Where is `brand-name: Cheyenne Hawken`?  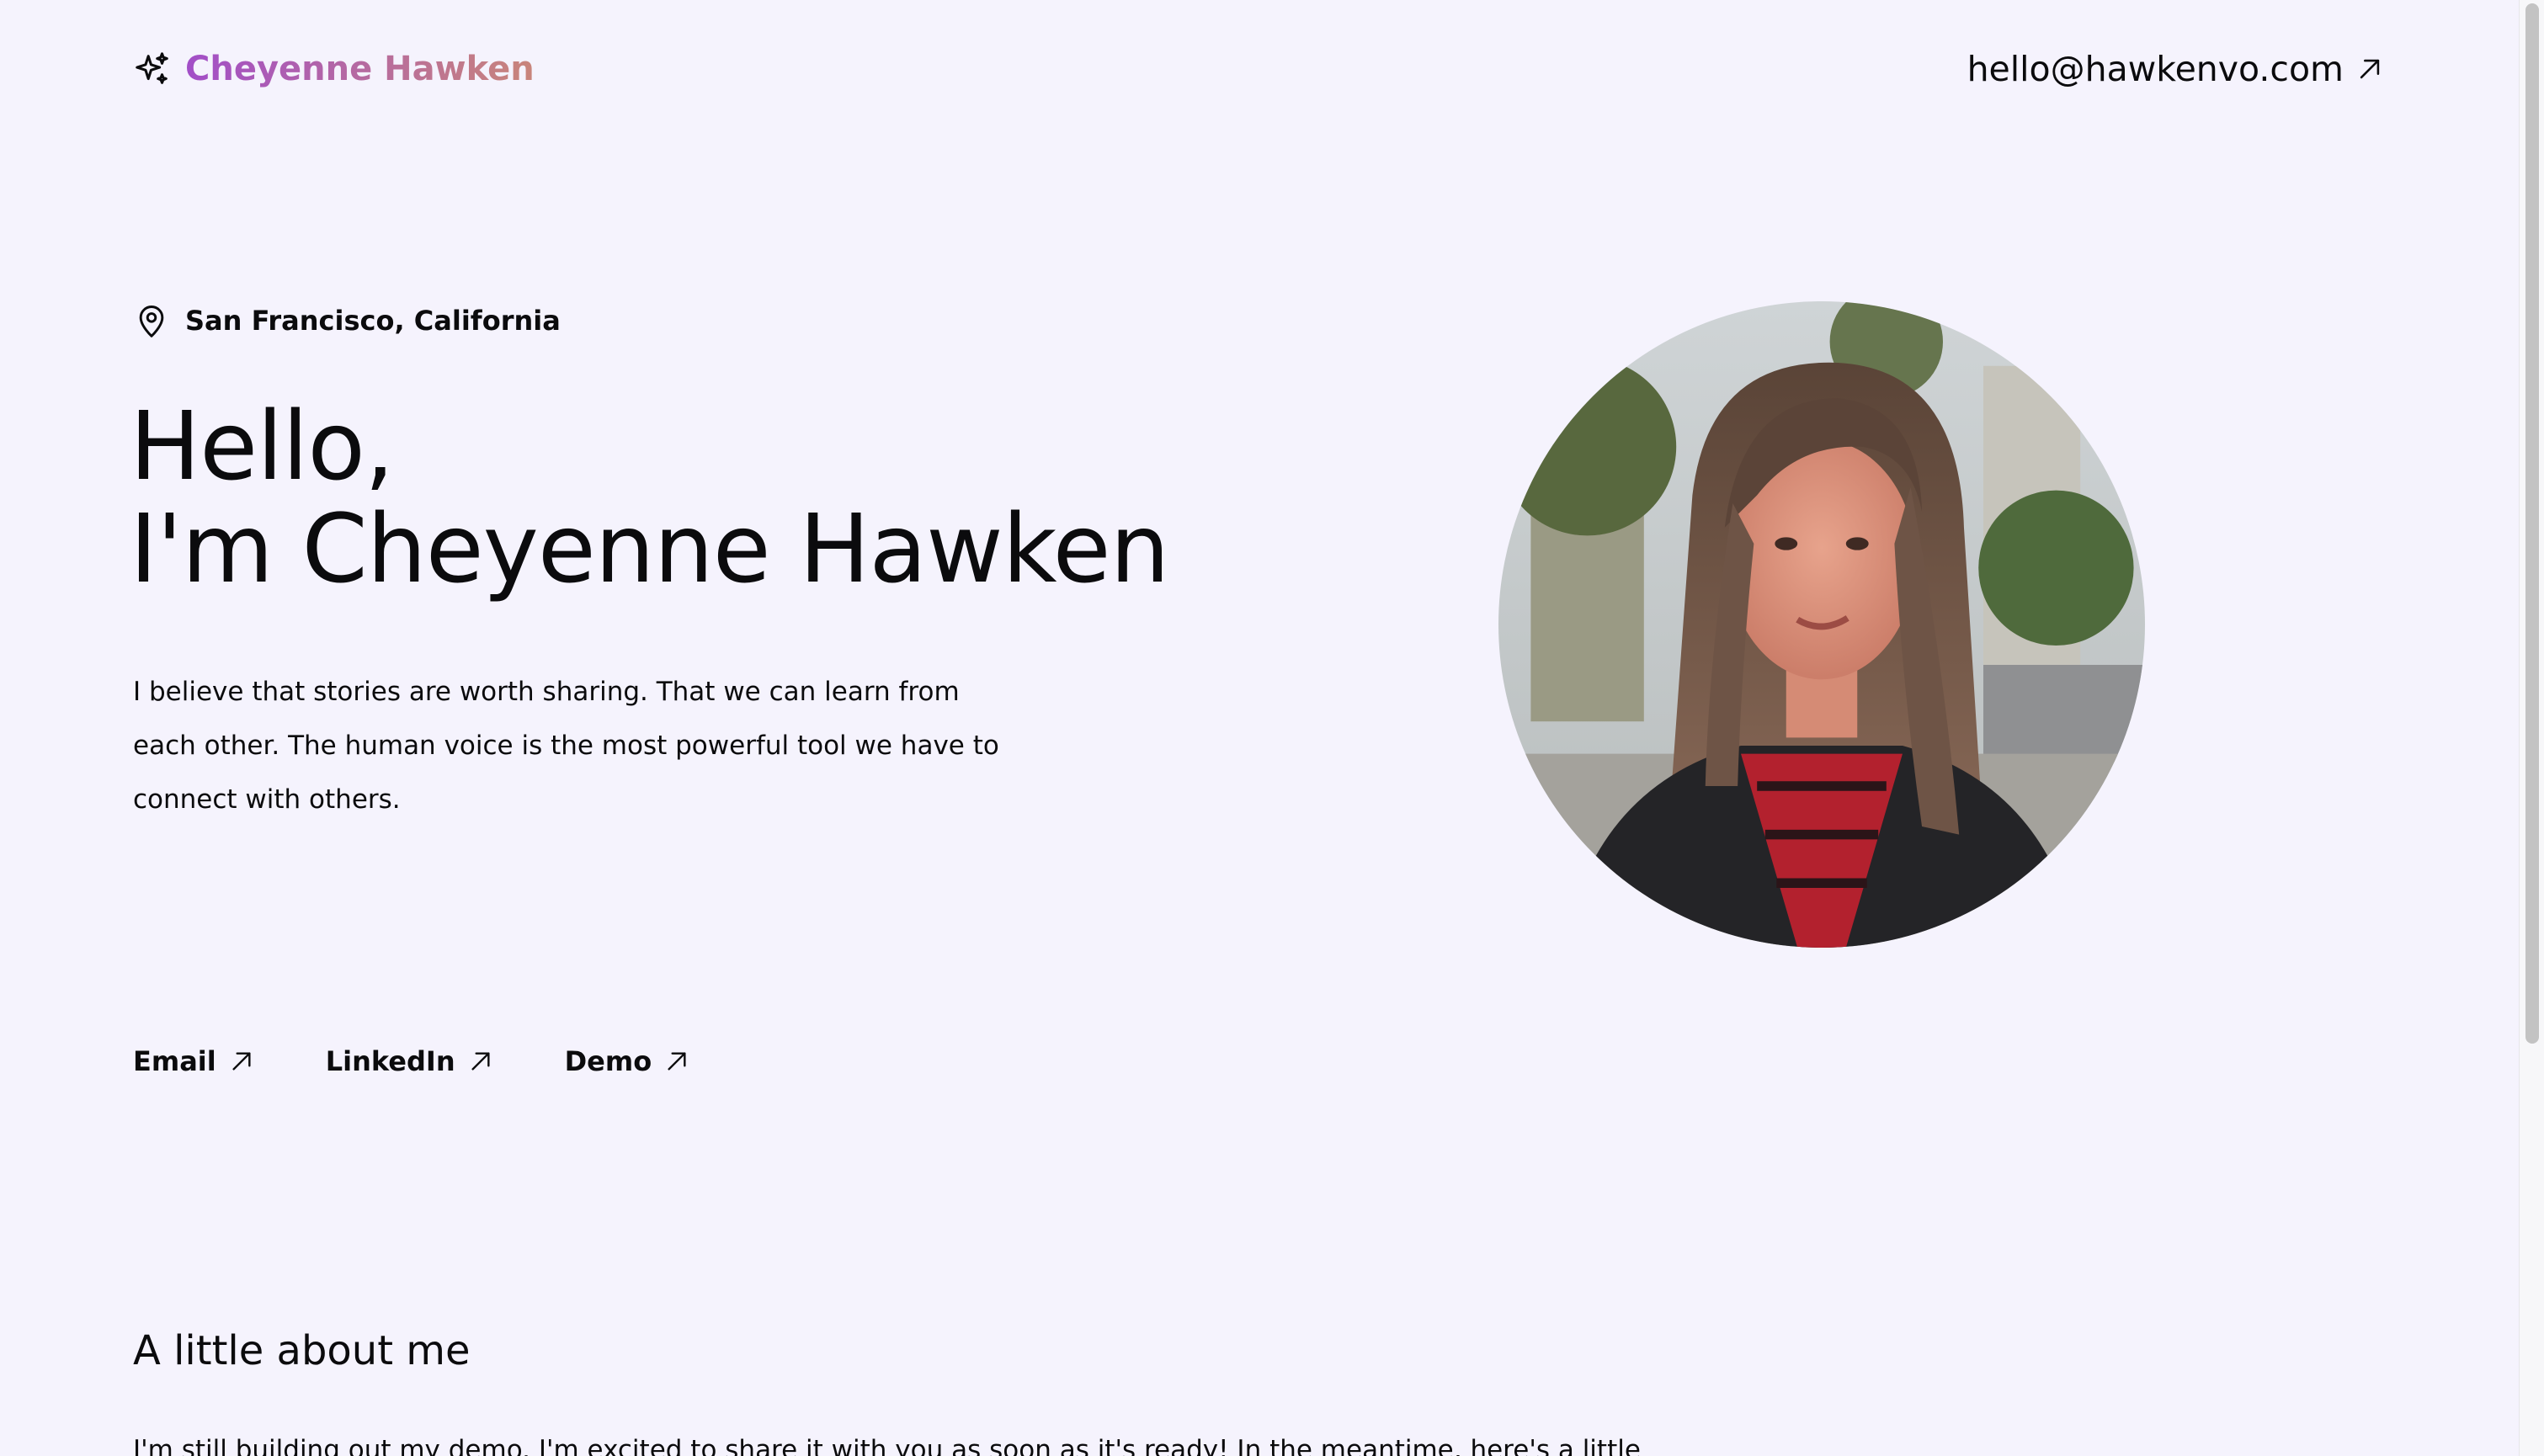
brand-name: Cheyenne Hawken is located at coordinates (360, 69).